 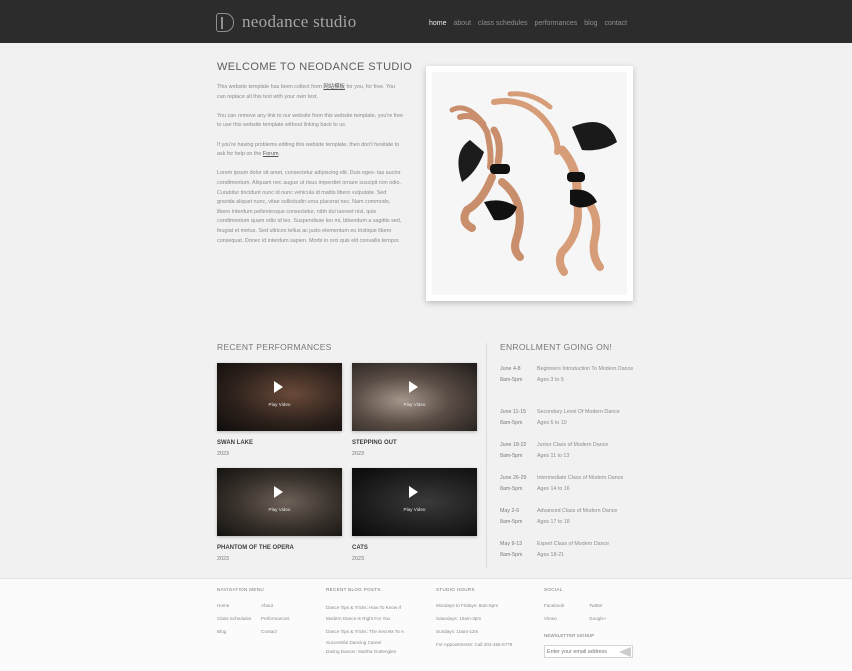 I want to click on enrollment-course: Junior Class of Modern Dance, so click(x=573, y=445).